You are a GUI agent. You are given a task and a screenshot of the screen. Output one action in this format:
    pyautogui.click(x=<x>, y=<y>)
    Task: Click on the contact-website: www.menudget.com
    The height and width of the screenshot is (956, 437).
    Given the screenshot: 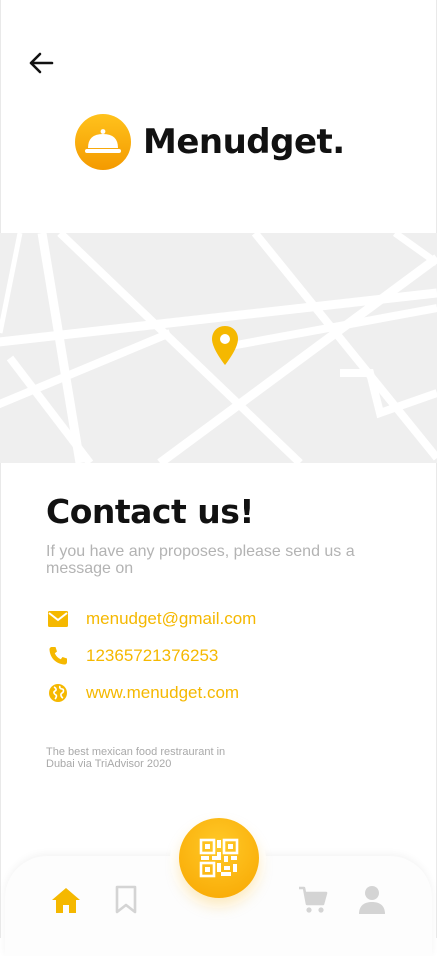 What is the action you would take?
    pyautogui.click(x=151, y=693)
    